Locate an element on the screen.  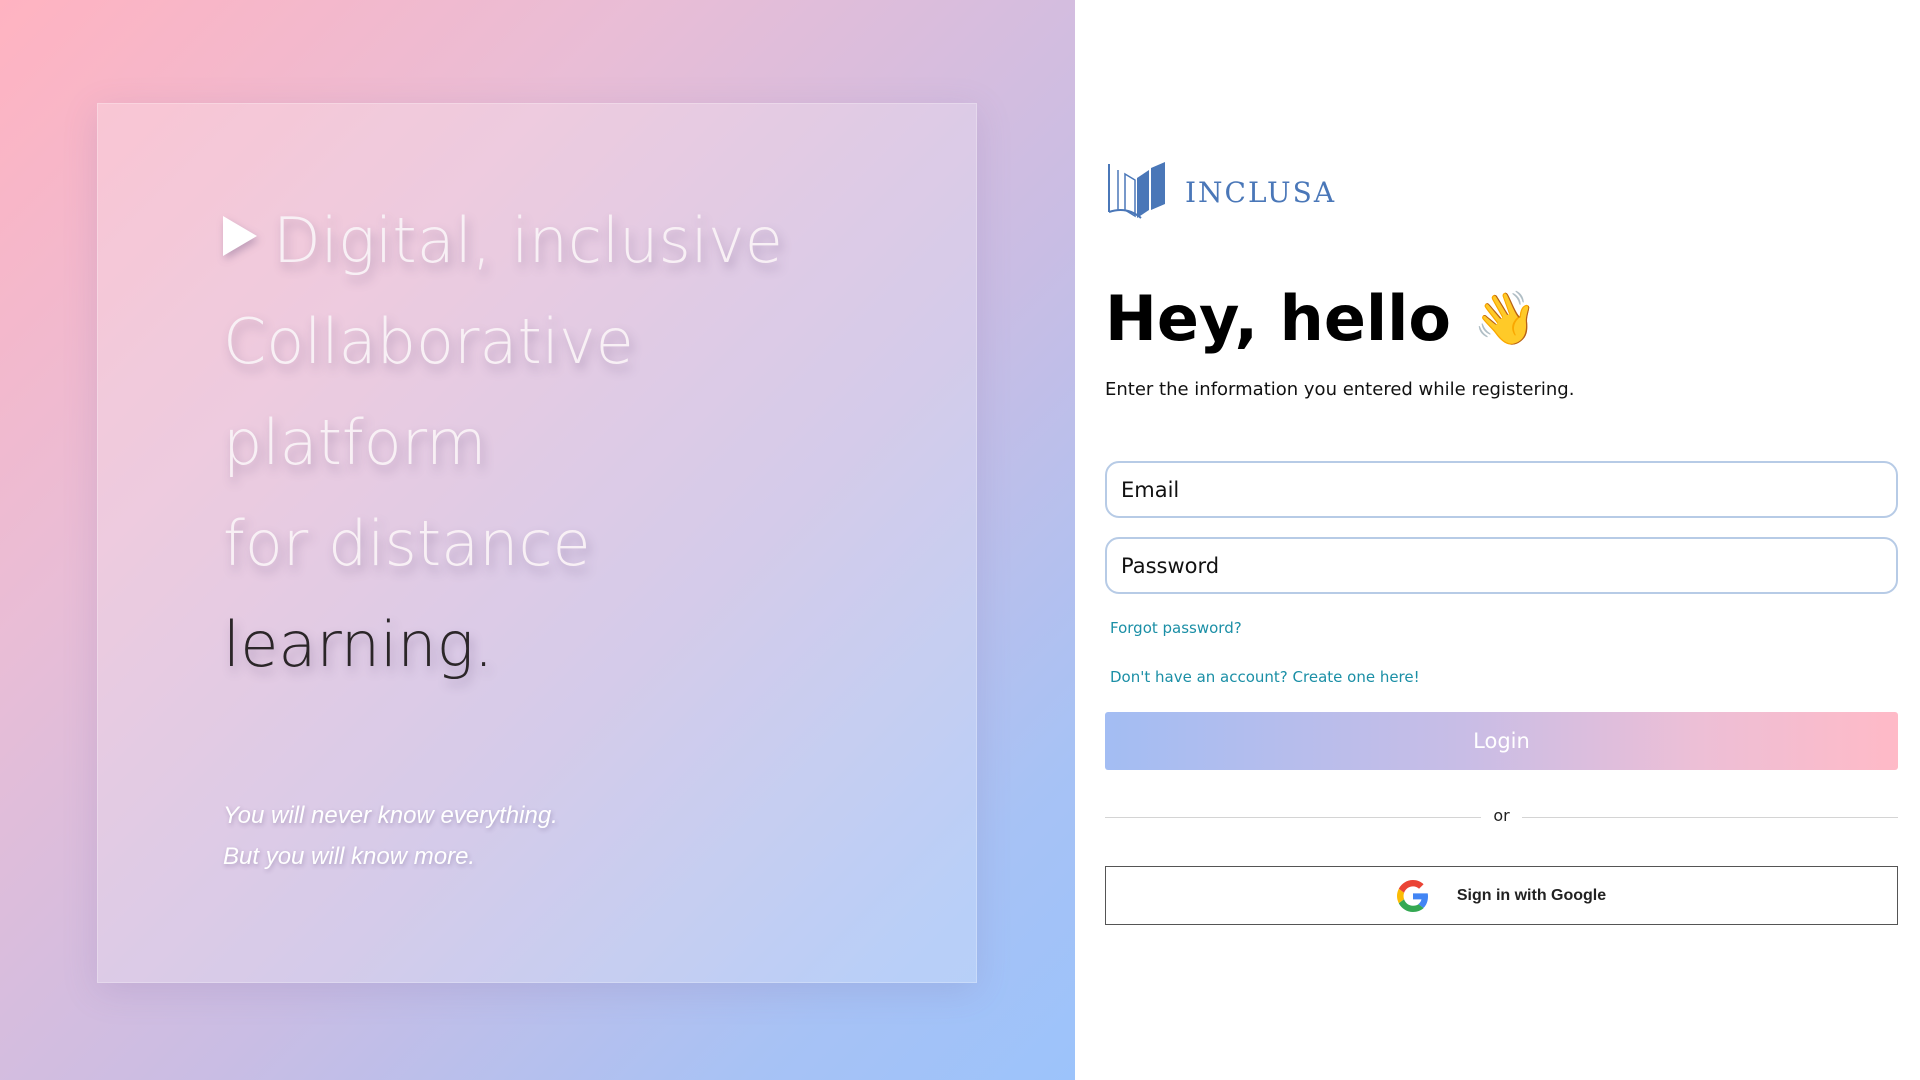
divider-line-right is located at coordinates (1710, 817).